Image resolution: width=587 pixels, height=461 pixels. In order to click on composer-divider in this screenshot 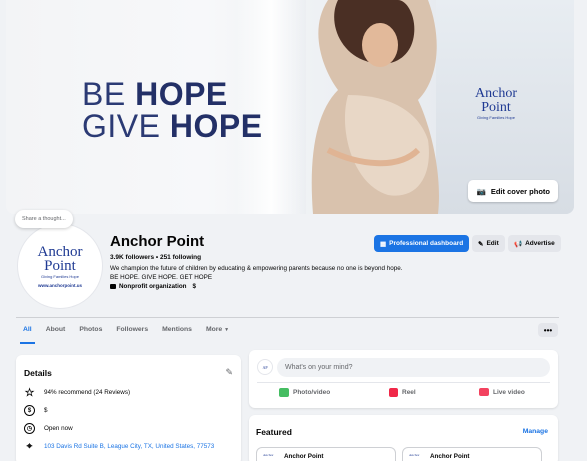, I will do `click(403, 382)`.